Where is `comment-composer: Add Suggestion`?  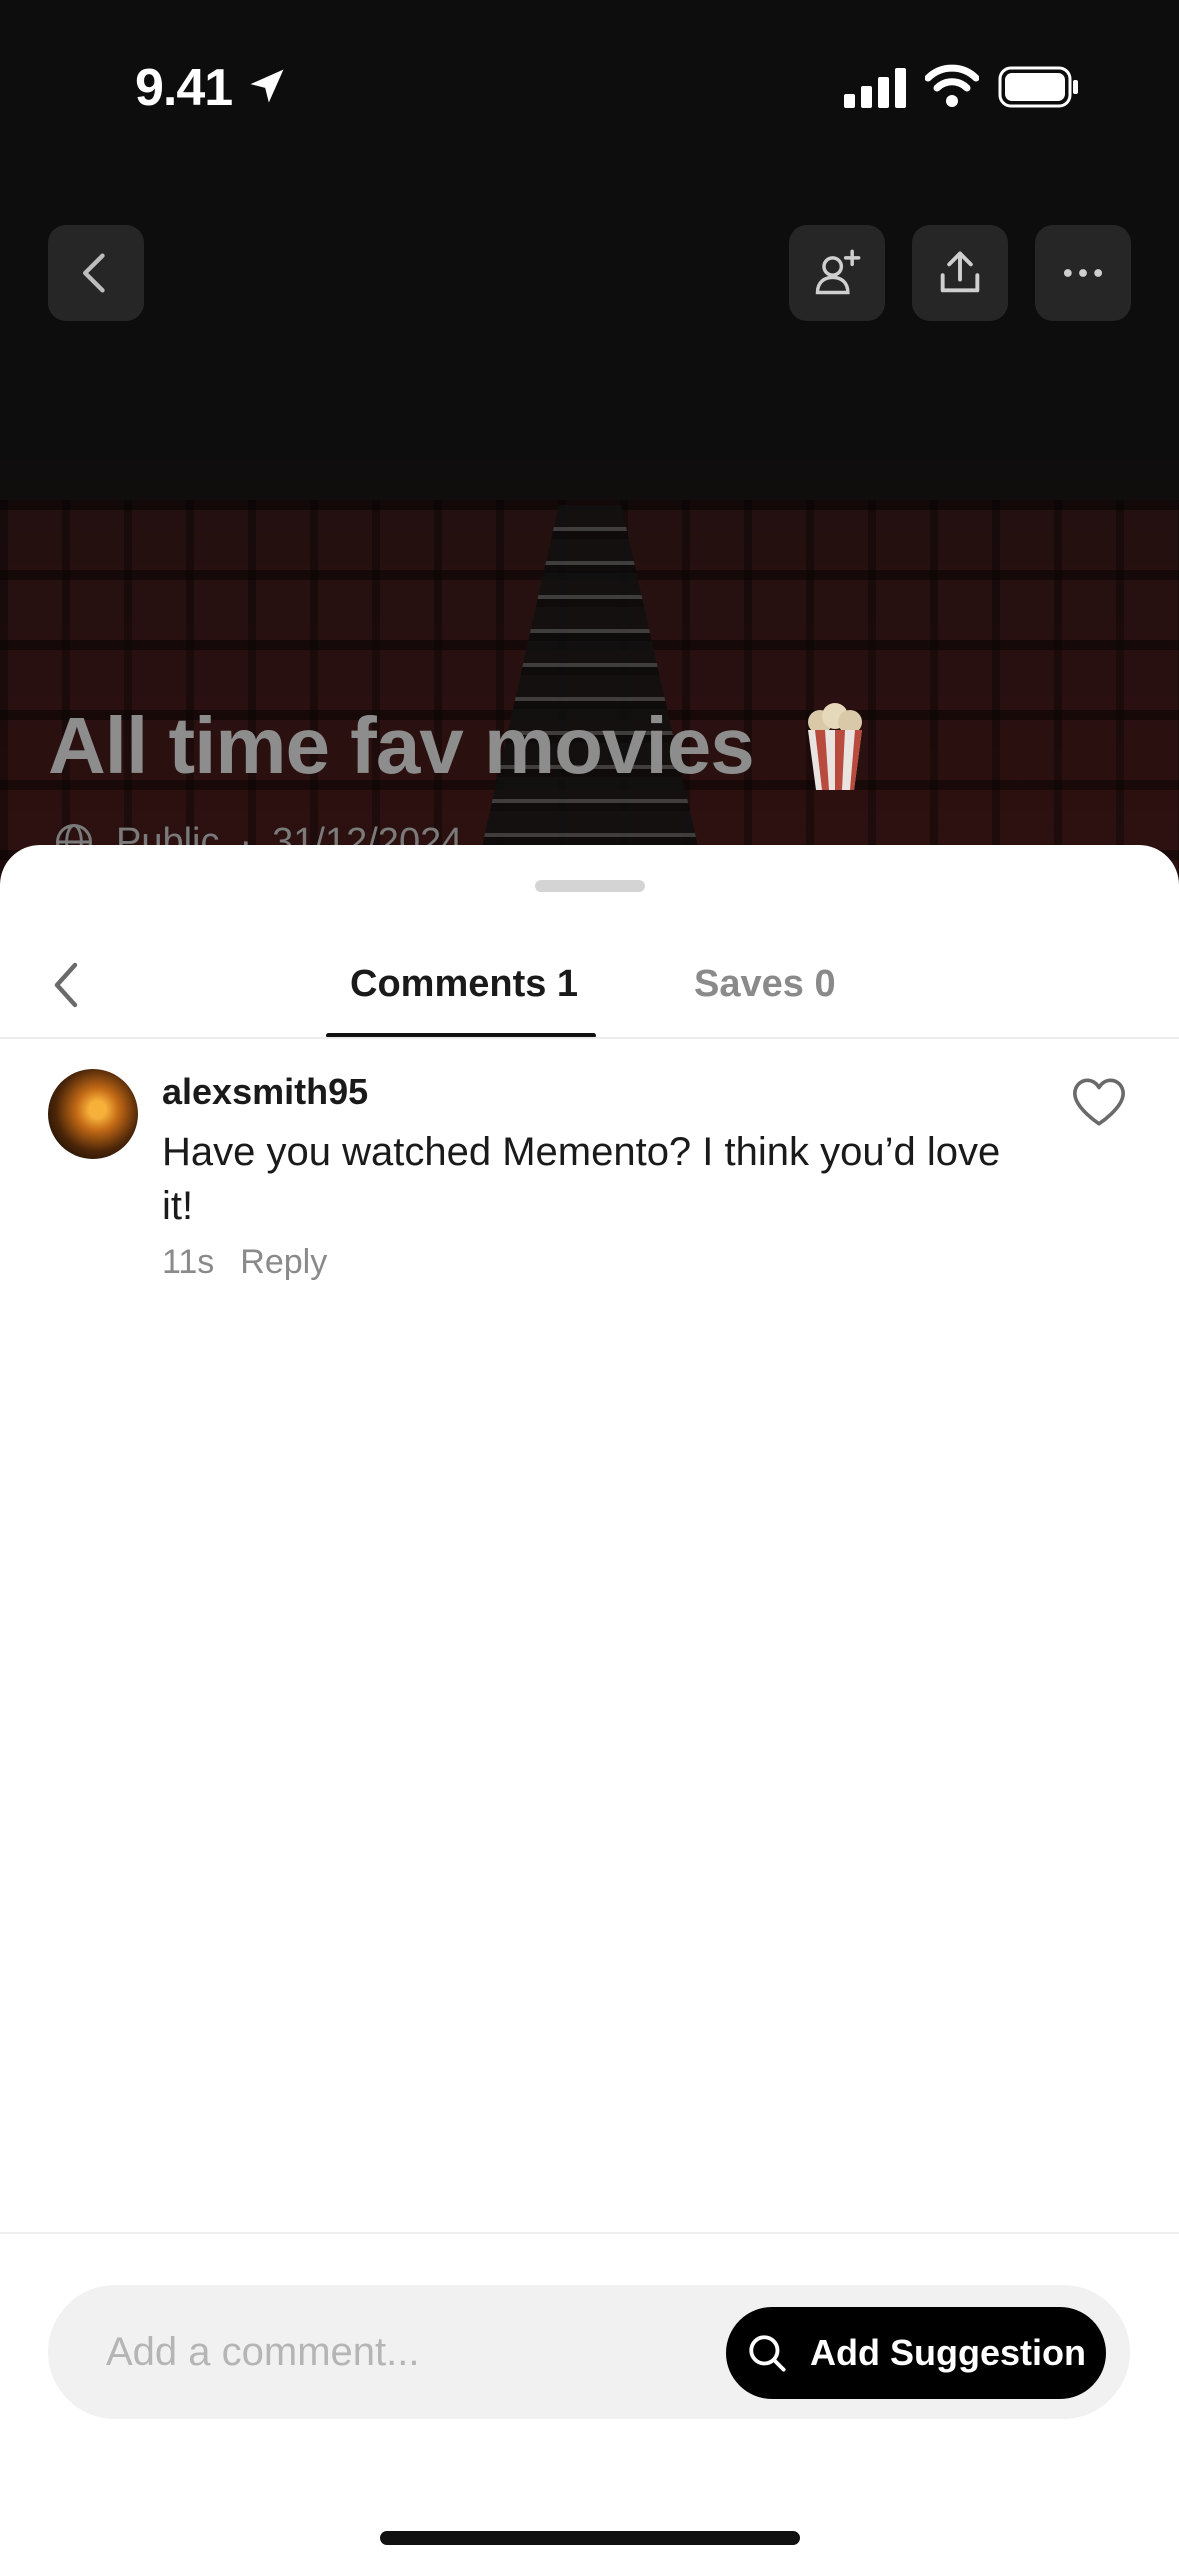 comment-composer: Add Suggestion is located at coordinates (589, 2352).